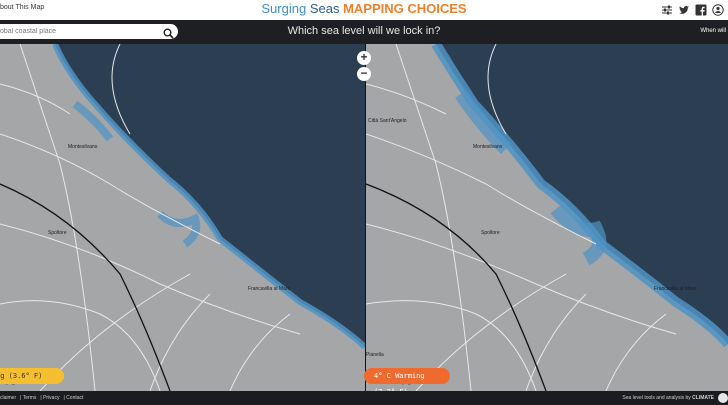  What do you see at coordinates (284, 8) in the screenshot?
I see `brand-surging: Surging` at bounding box center [284, 8].